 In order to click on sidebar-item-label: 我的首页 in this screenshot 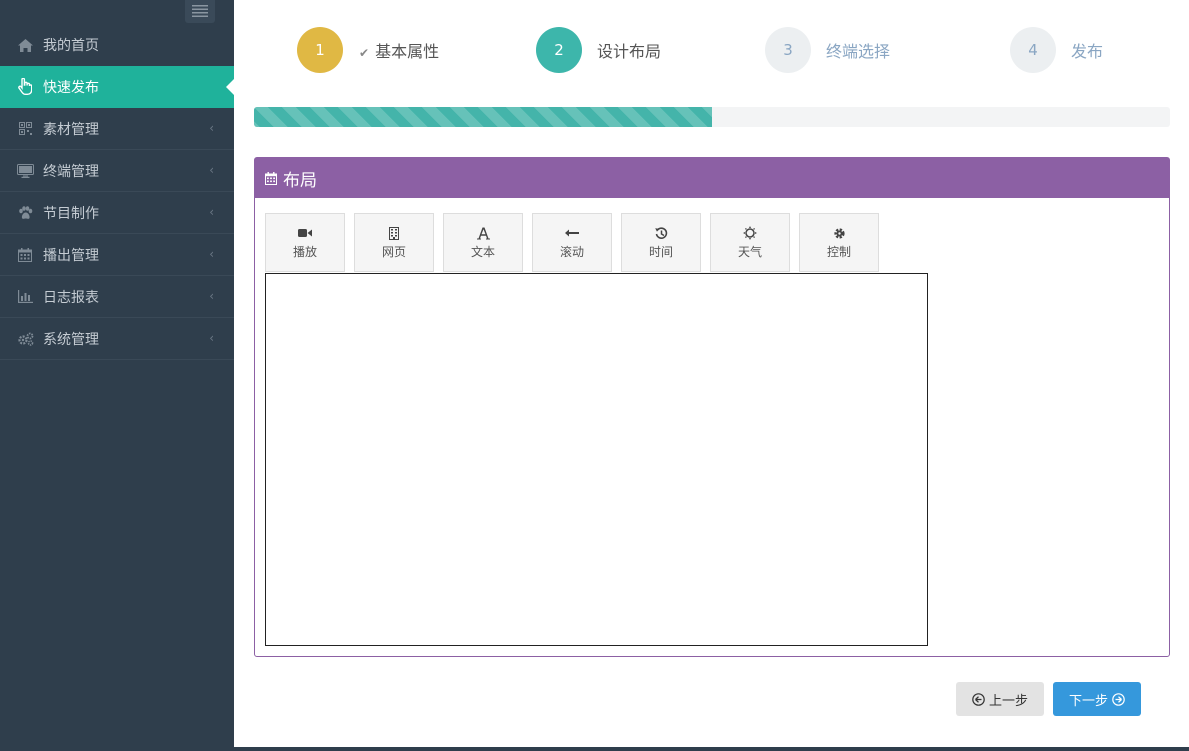, I will do `click(71, 46)`.